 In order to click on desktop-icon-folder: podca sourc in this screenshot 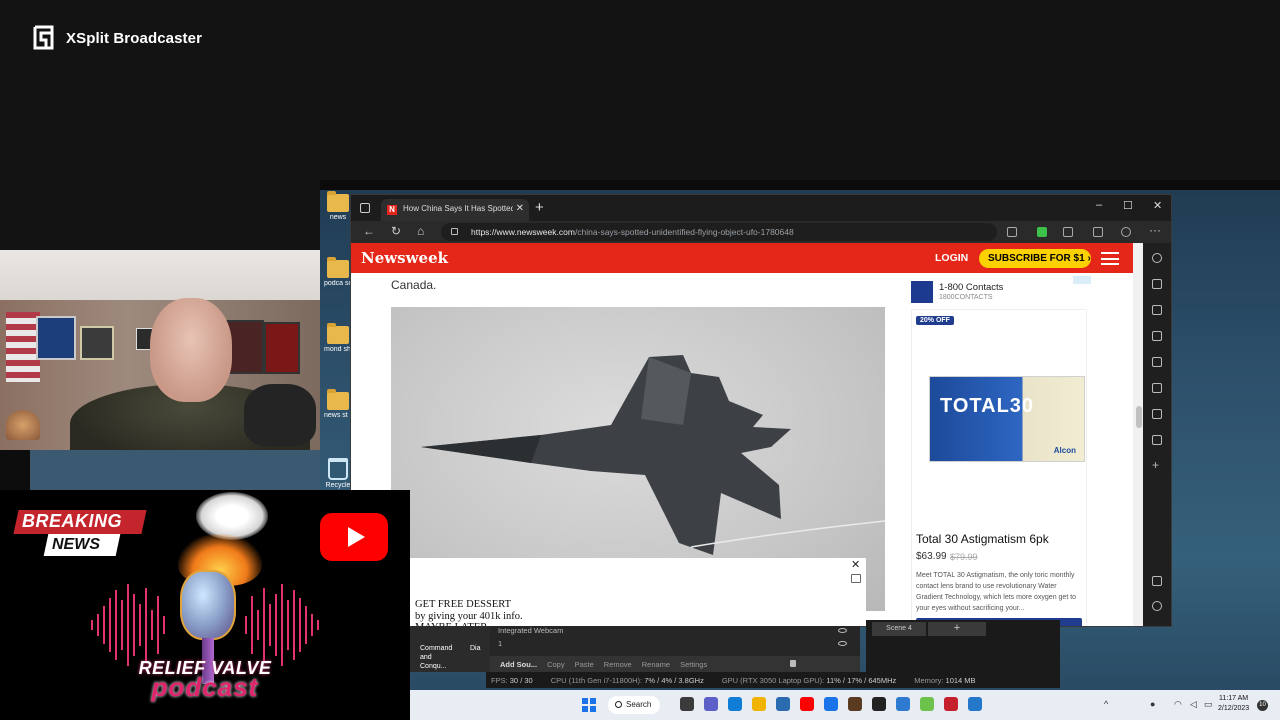, I will do `click(338, 288)`.